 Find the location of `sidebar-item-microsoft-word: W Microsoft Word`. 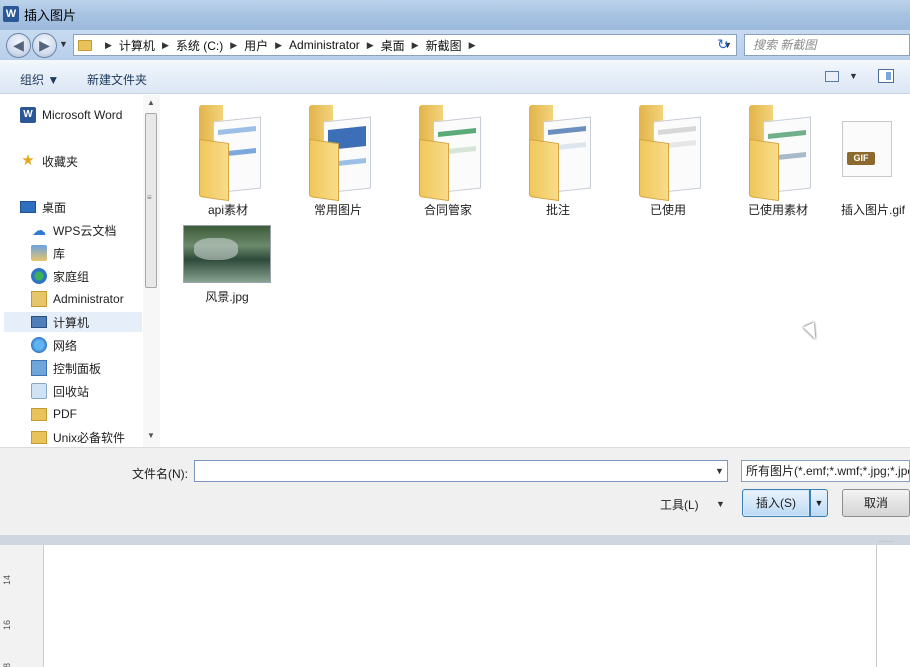

sidebar-item-microsoft-word: W Microsoft Word is located at coordinates (91, 115).